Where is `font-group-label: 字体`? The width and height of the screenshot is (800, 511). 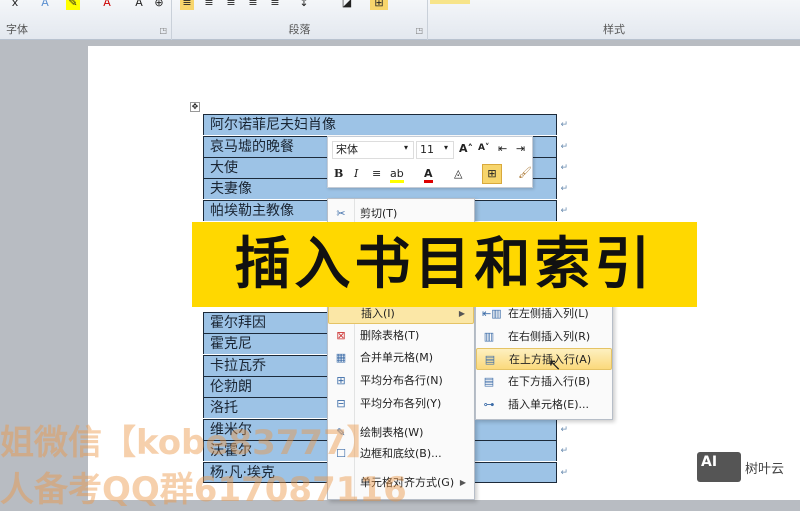
font-group-label: 字体 is located at coordinates (17, 29).